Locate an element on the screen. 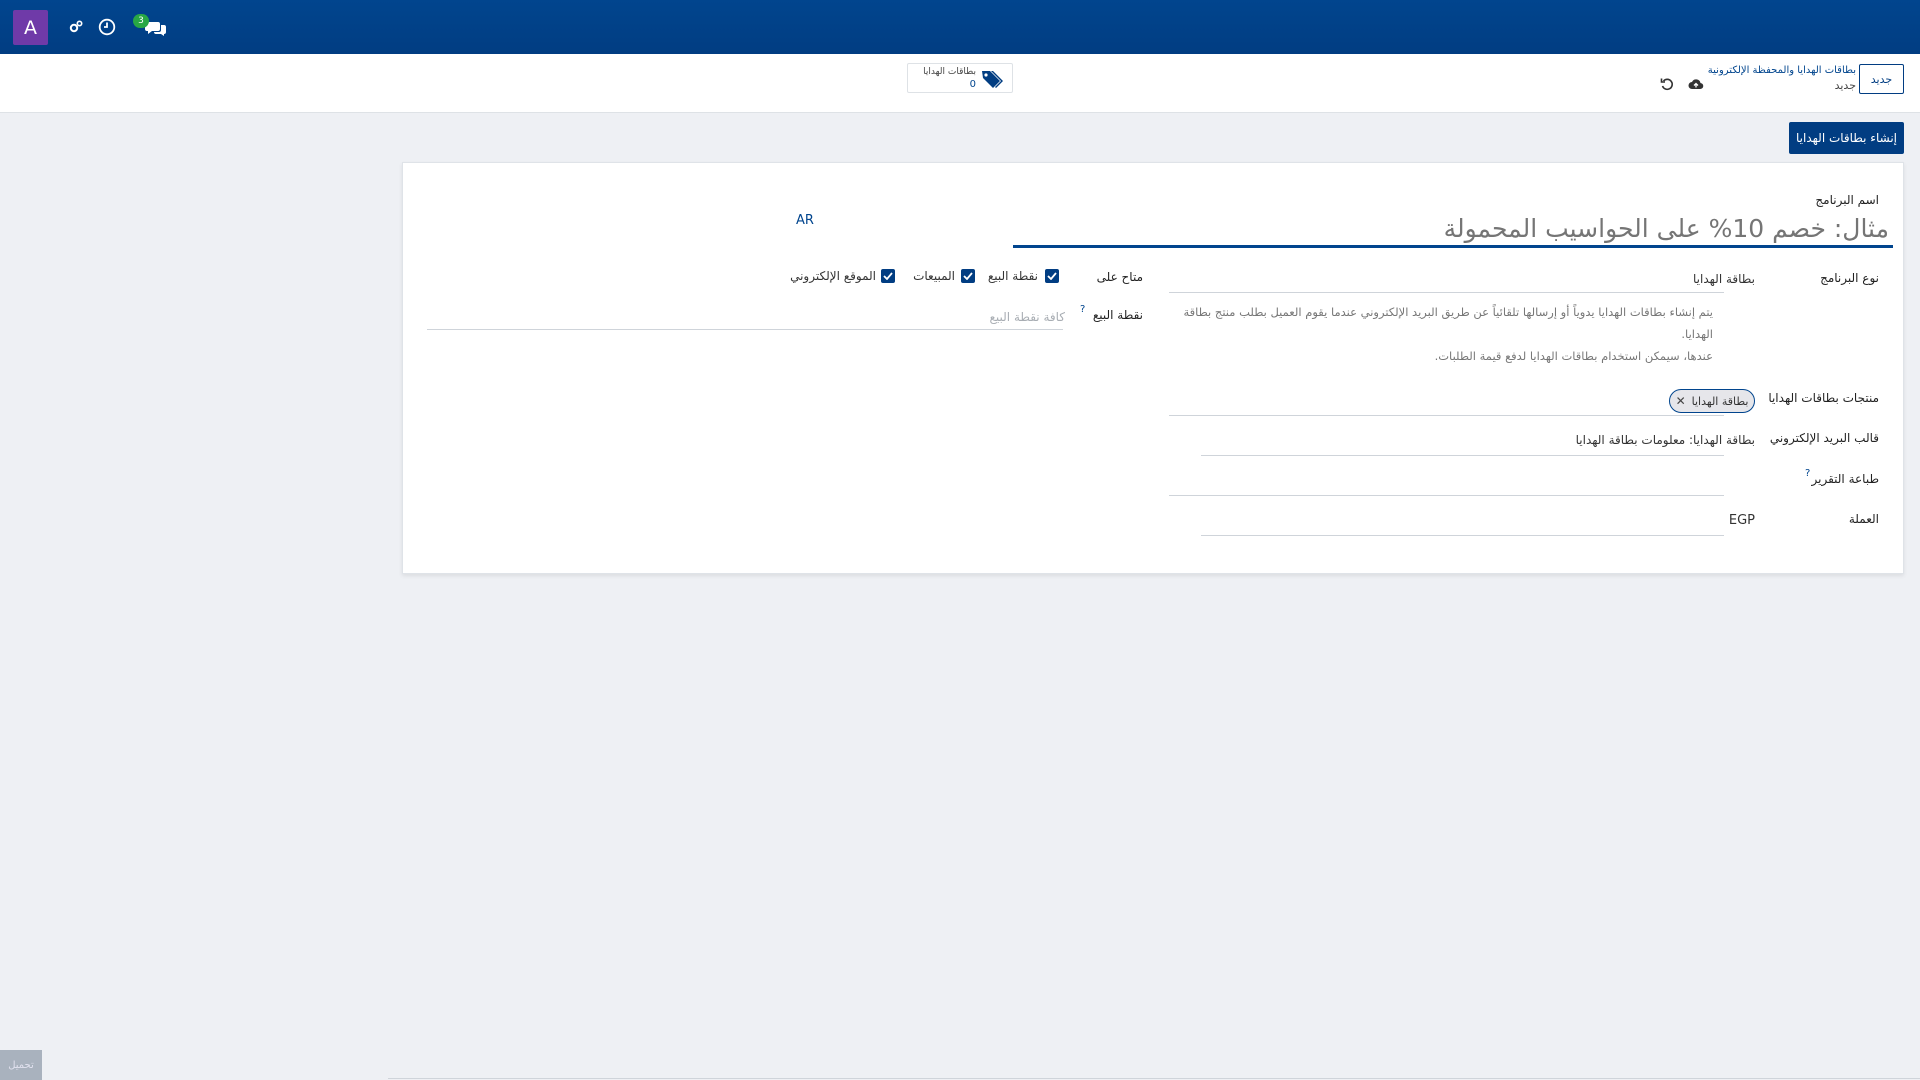 This screenshot has height=1080, width=1920. available-on-pos-label: نقطة البيع is located at coordinates (1012, 276).